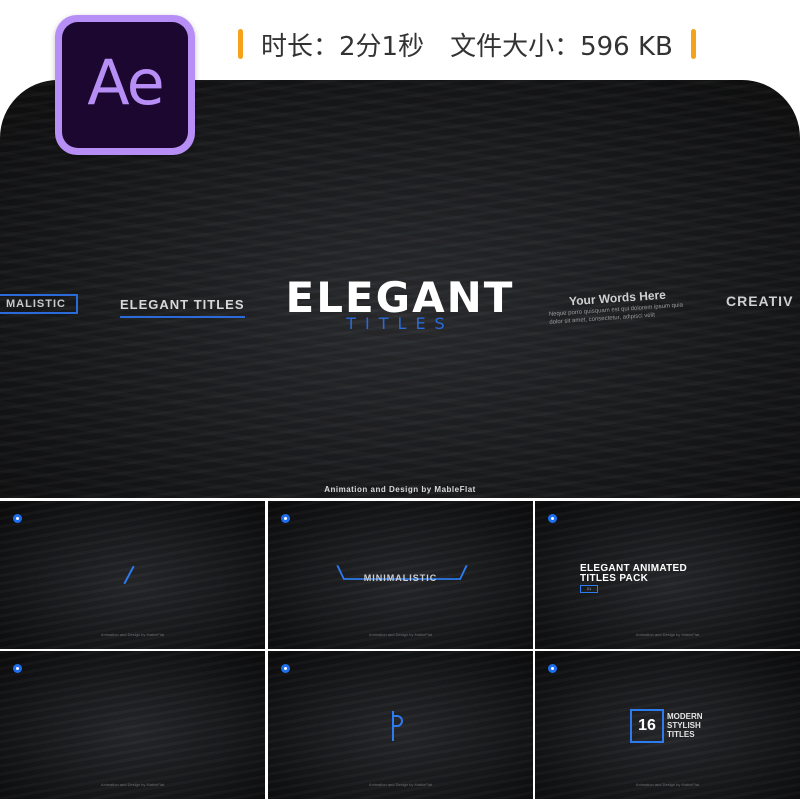 The width and height of the screenshot is (800, 800). Describe the element at coordinates (589, 589) in the screenshot. I see `pack-badge: 01` at that location.